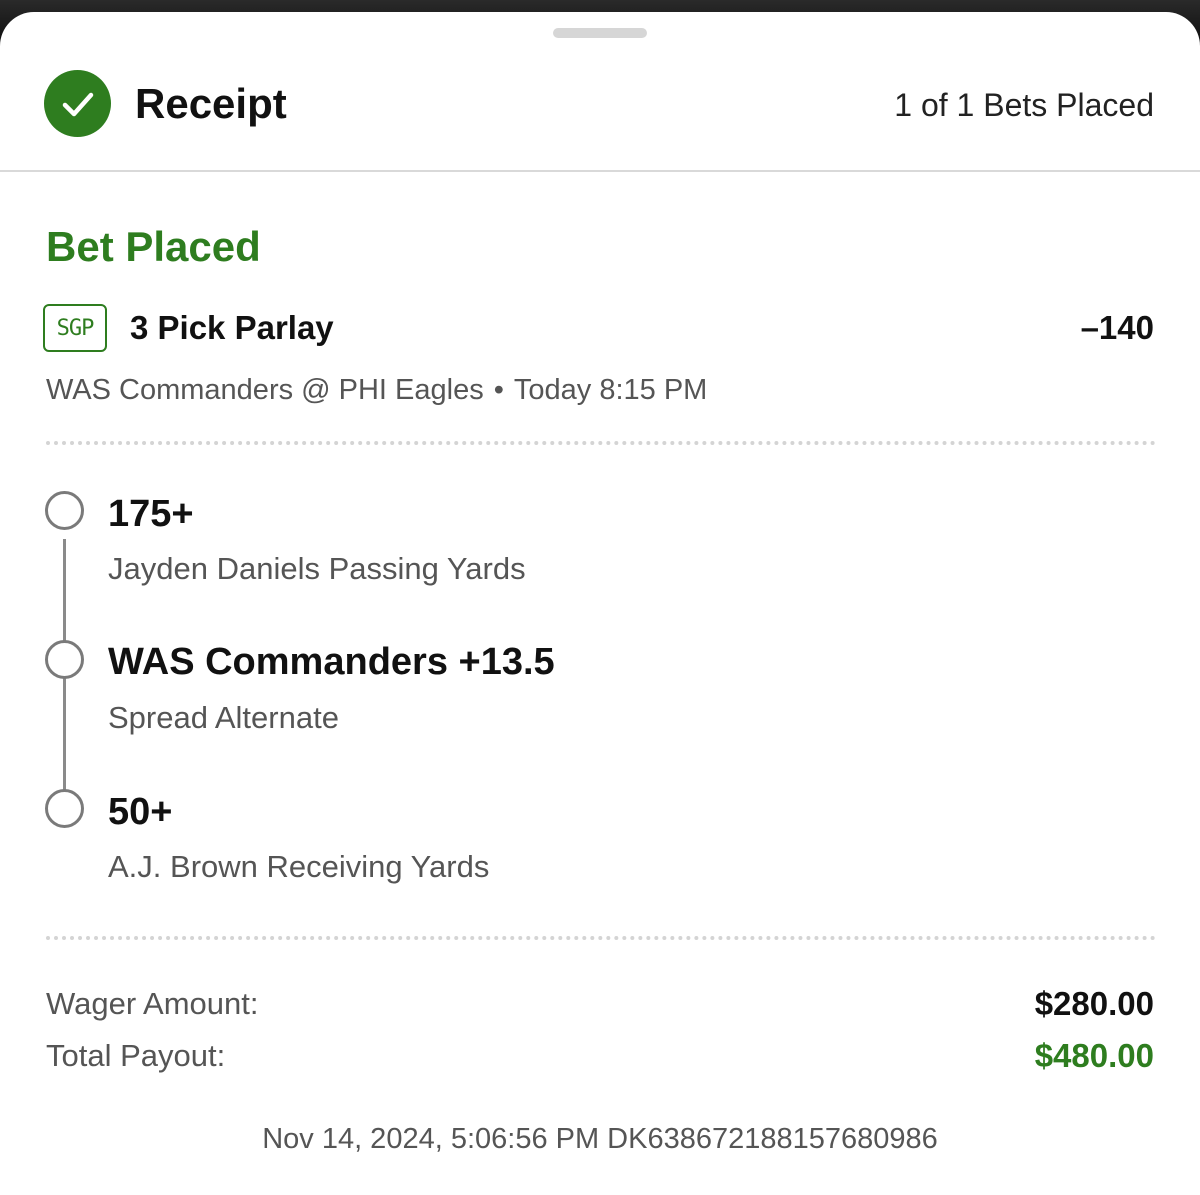  What do you see at coordinates (140, 812) in the screenshot?
I see `leg-pick: 50+` at bounding box center [140, 812].